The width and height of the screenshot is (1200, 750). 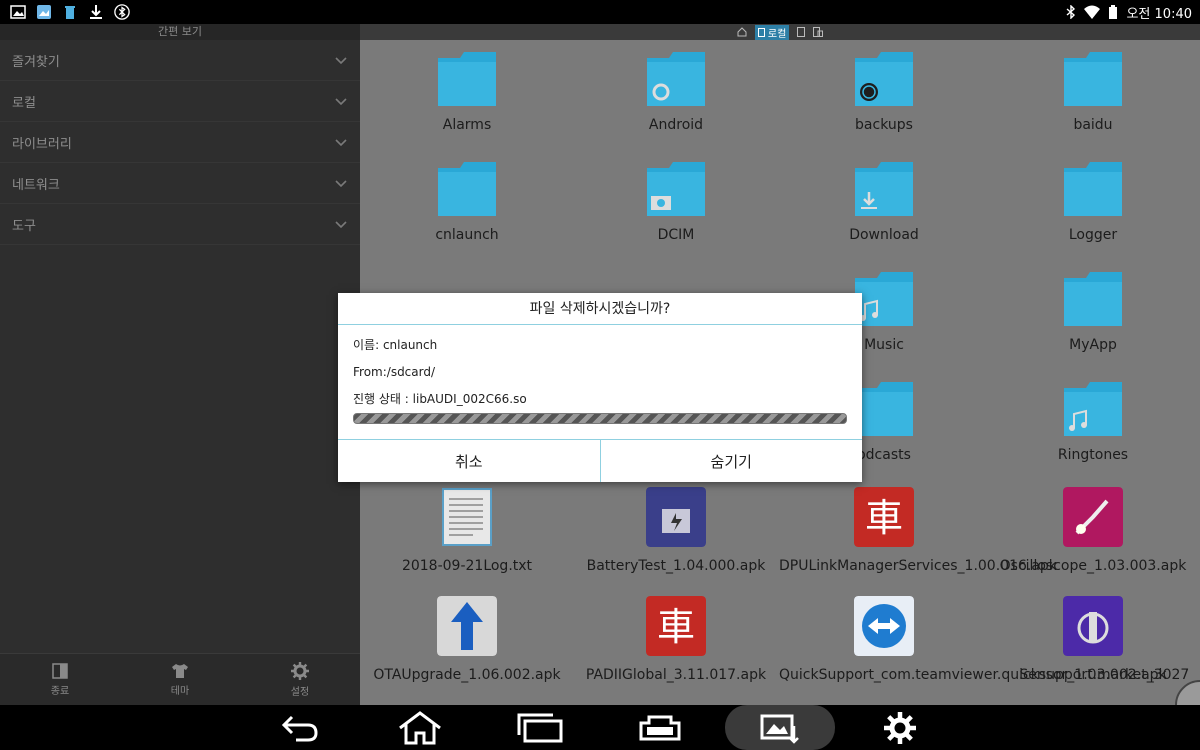 I want to click on cancel-button: 취소, so click(x=469, y=461).